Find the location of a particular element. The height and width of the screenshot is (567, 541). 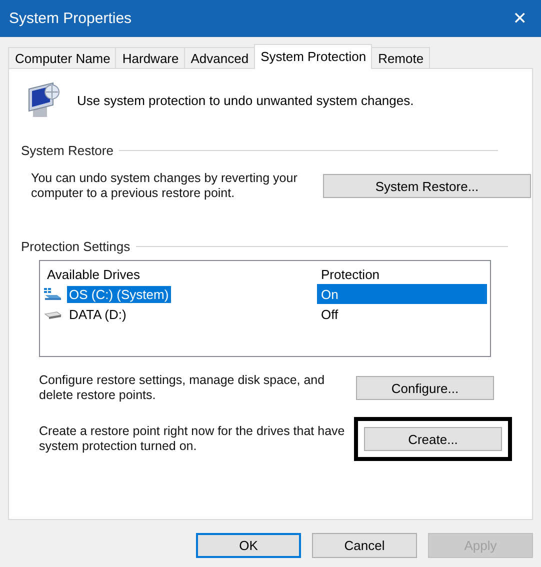

section-heading: Protection Settings is located at coordinates (75, 246).